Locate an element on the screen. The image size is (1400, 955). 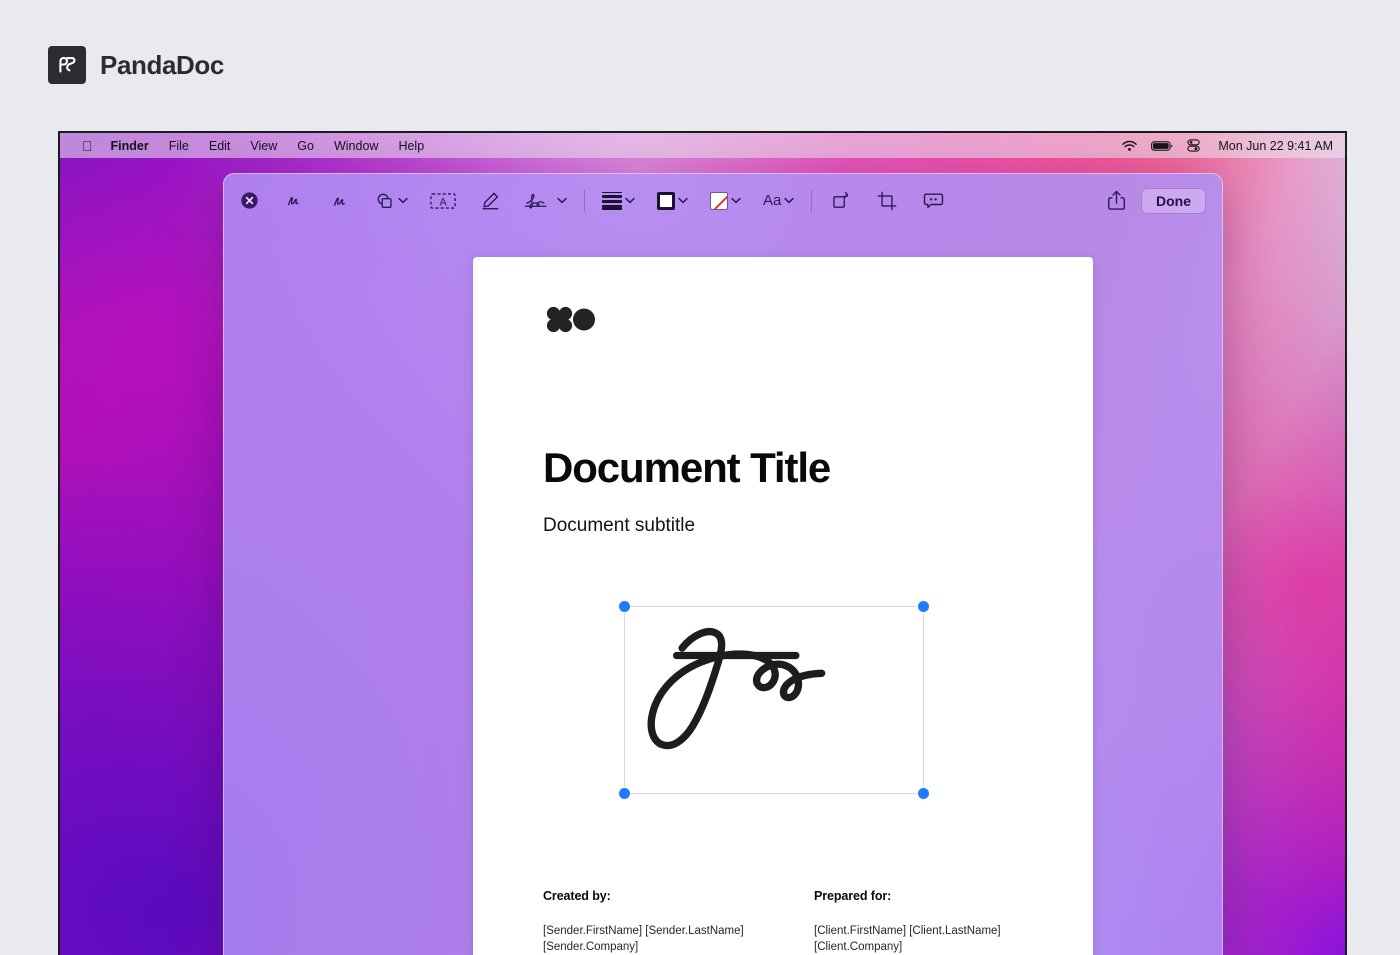
created-by-line-2: [Sender.Company] is located at coordinates (591, 947).